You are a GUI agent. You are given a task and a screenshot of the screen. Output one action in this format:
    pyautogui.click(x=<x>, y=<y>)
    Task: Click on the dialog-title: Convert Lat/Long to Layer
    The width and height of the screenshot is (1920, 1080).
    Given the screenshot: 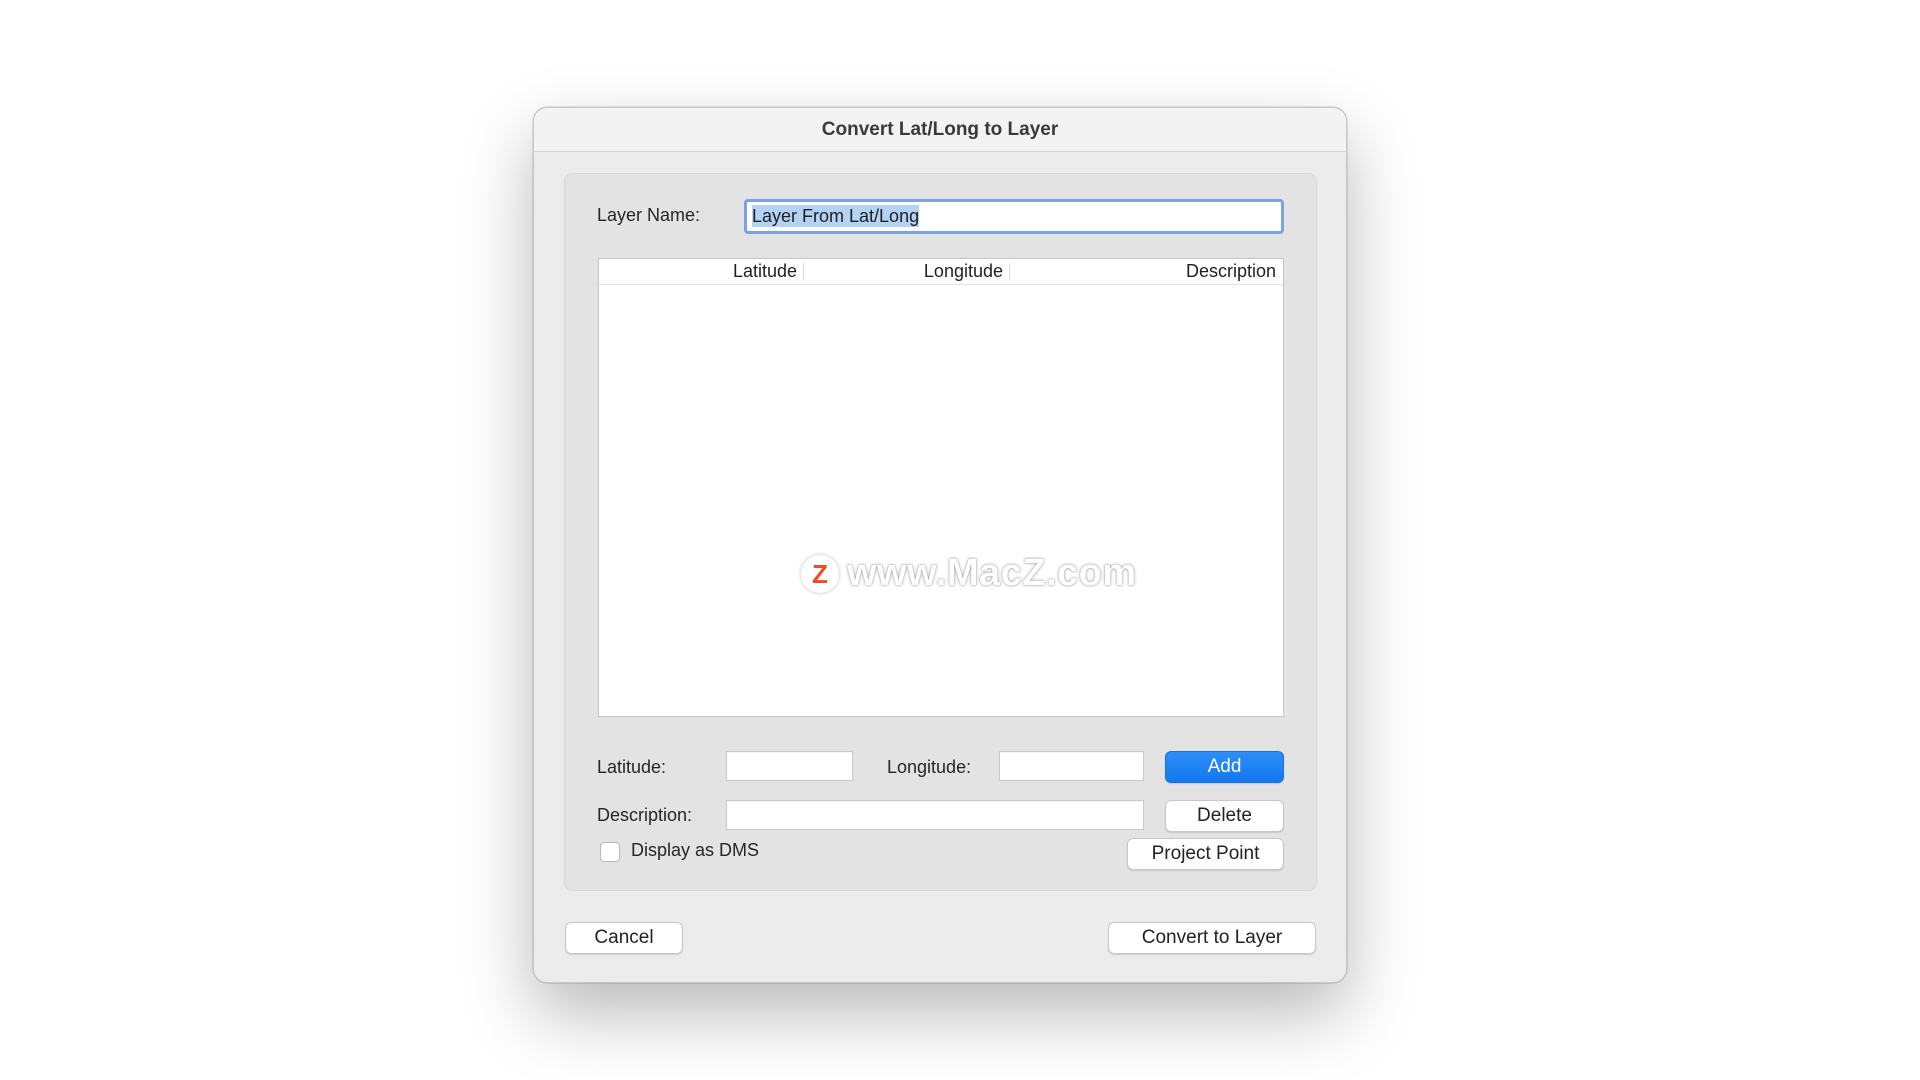 What is the action you would take?
    pyautogui.click(x=940, y=130)
    